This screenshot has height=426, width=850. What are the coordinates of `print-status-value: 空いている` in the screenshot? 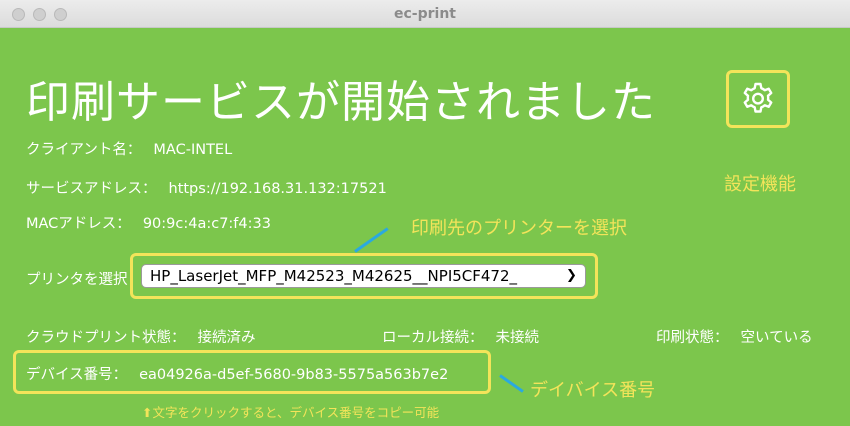 It's located at (776, 338).